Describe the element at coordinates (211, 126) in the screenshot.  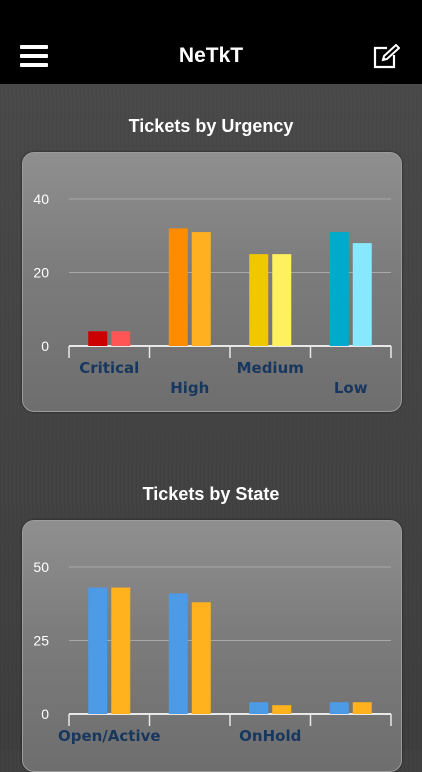
I see `urgency-chart-title: Tickets by Urgency` at that location.